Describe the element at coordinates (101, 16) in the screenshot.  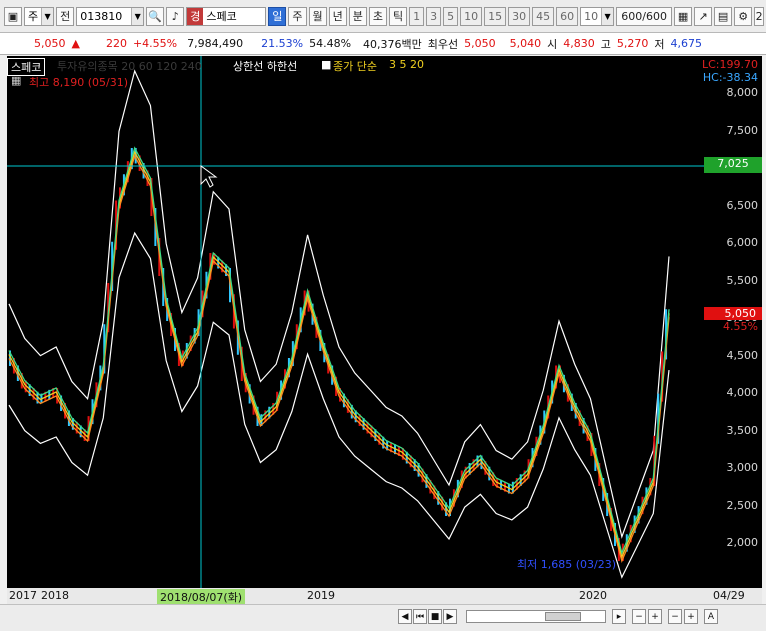
I see `code-value: 013810` at that location.